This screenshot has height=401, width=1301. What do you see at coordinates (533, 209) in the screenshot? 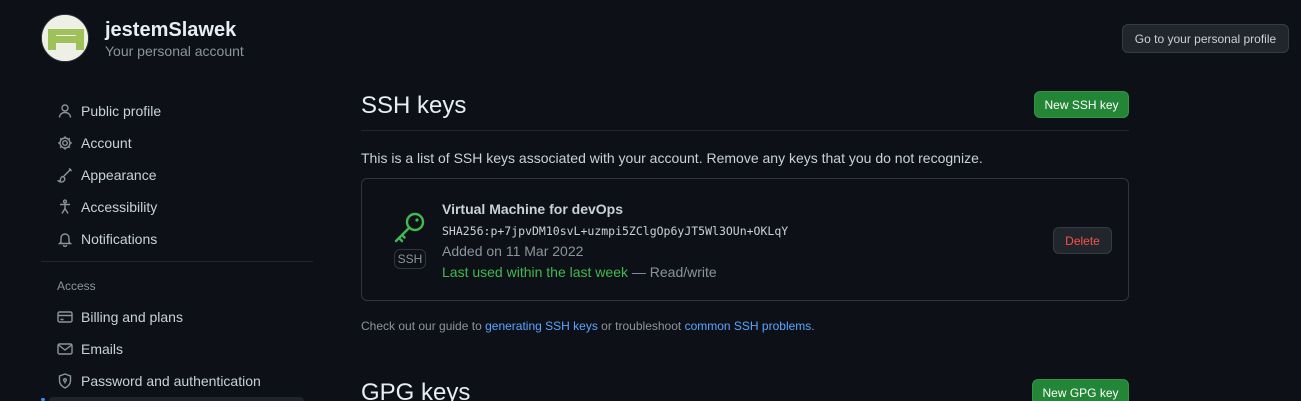
I see `ssh-key-title: Virtual Machine for devOps` at bounding box center [533, 209].